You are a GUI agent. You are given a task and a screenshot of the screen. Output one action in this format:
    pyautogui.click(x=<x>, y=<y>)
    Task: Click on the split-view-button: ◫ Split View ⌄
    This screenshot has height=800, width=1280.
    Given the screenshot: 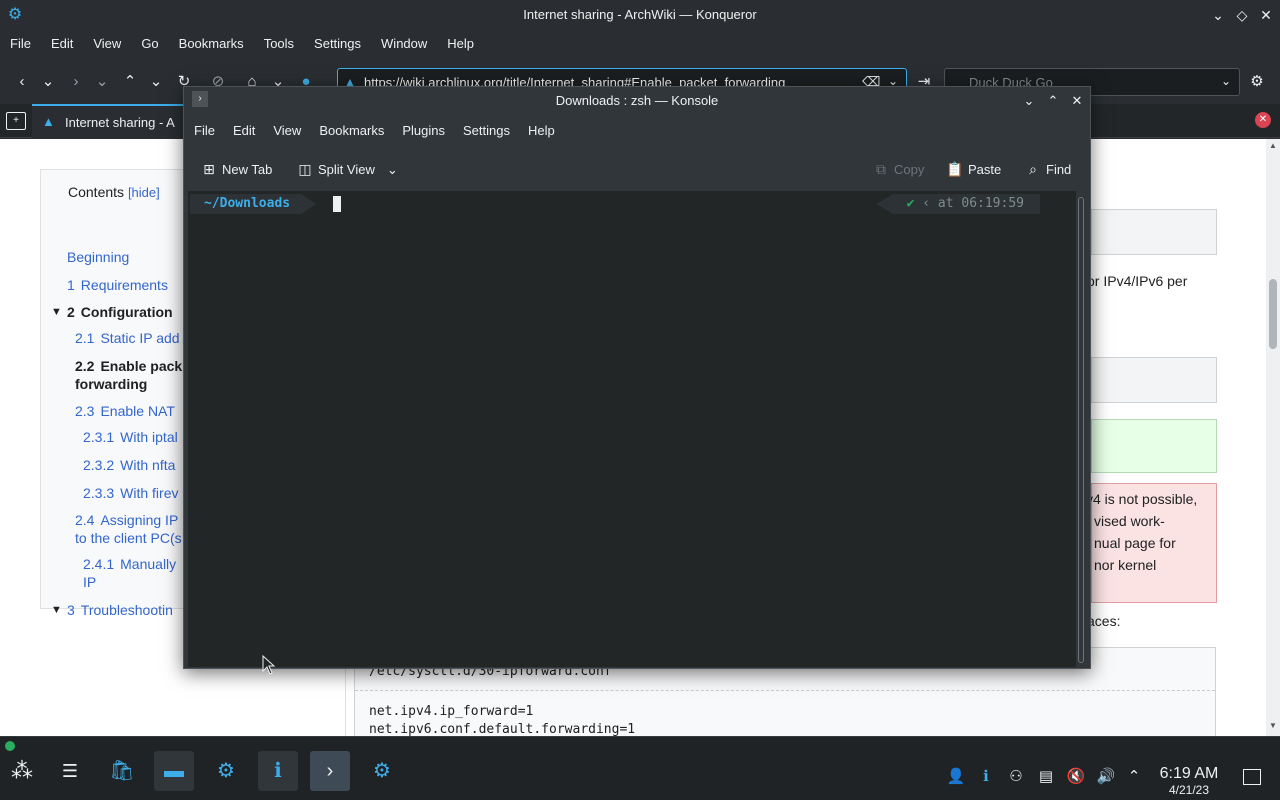 What is the action you would take?
    pyautogui.click(x=347, y=169)
    